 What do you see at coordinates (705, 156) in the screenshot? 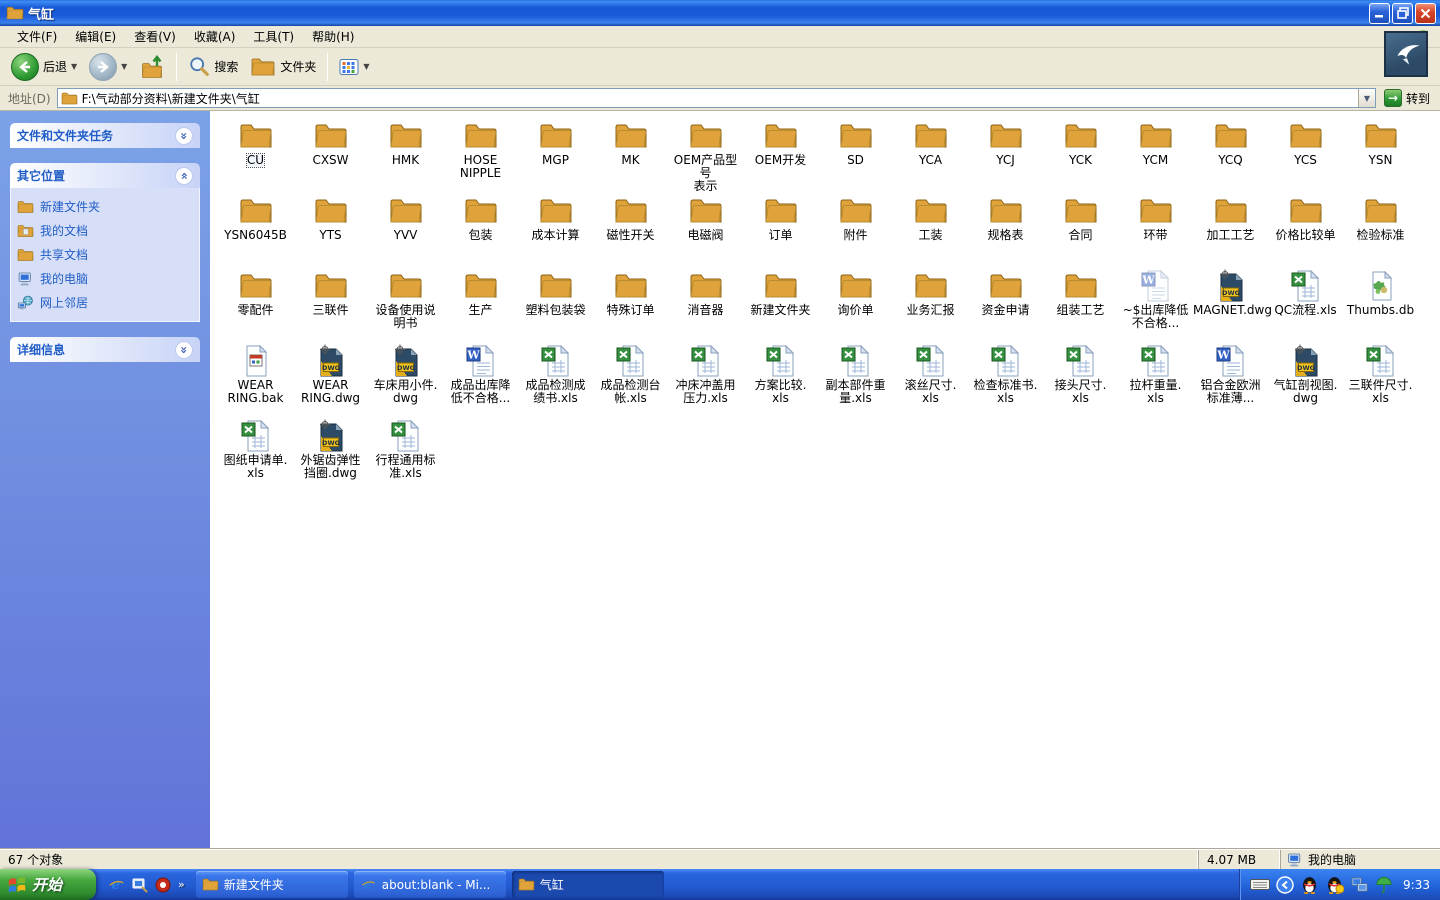
I see `file-item: OEM产品型号 表示` at bounding box center [705, 156].